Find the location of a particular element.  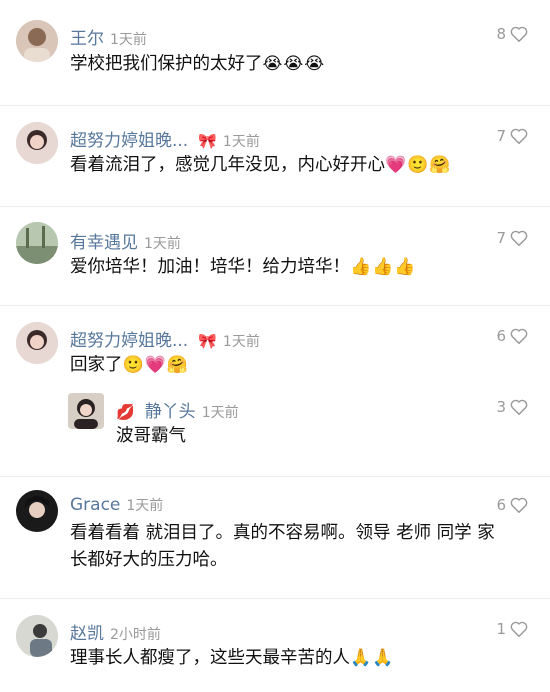

emoji-group: 💗🙂🤗 is located at coordinates (418, 165).